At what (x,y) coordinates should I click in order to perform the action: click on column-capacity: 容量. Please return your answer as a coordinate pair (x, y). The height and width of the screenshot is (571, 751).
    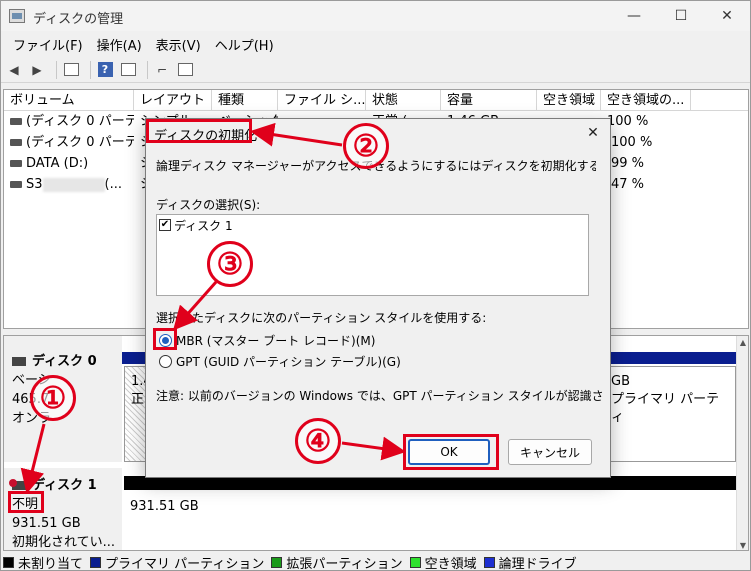
    Looking at the image, I should click on (489, 100).